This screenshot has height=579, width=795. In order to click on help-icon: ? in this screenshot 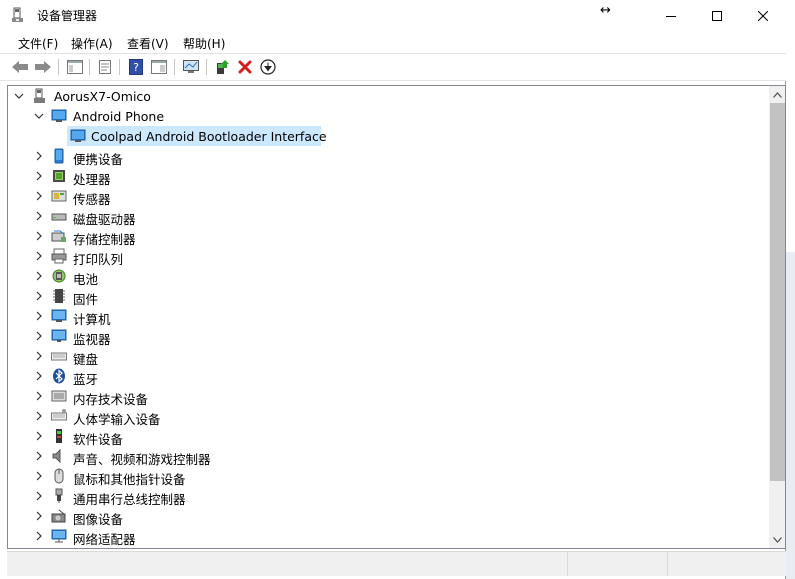, I will do `click(136, 67)`.